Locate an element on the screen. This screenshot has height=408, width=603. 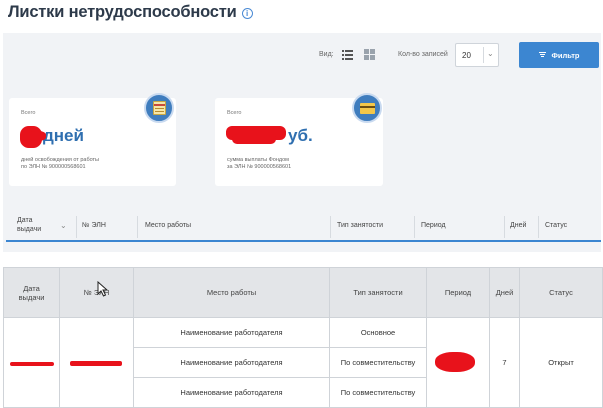
cell-employment: Основное is located at coordinates (378, 332).